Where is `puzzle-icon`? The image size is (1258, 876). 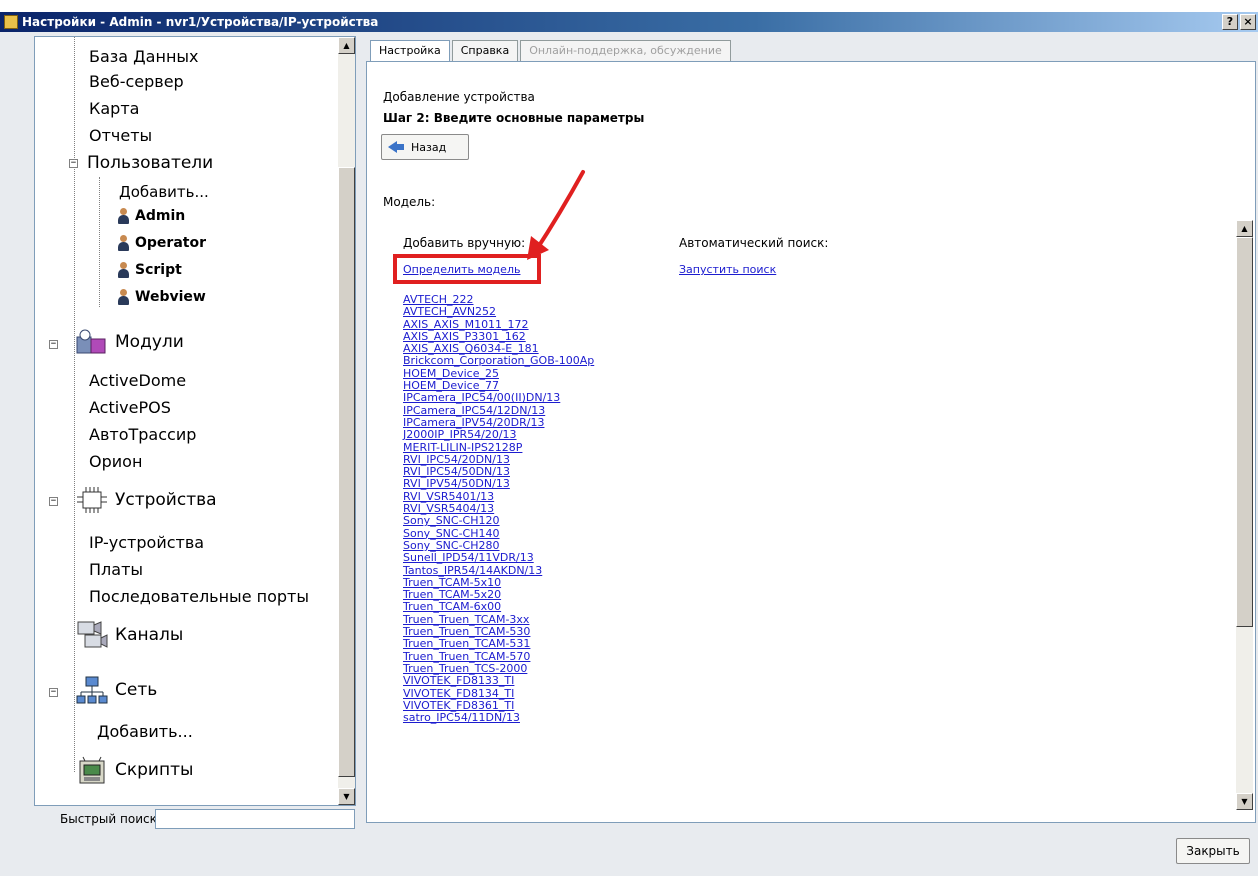
puzzle-icon is located at coordinates (92, 342).